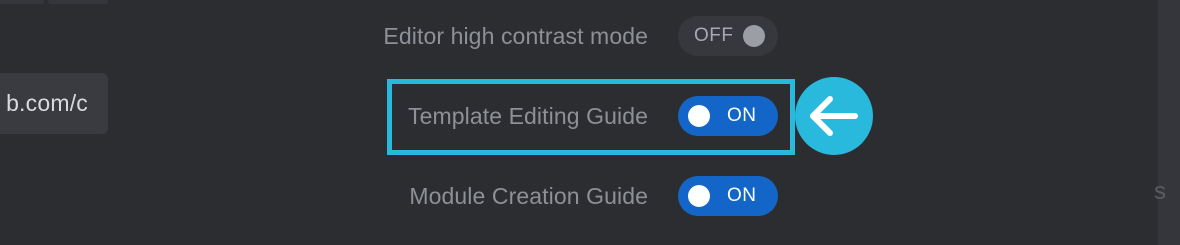  I want to click on url-input: b.com/c, so click(54, 103).